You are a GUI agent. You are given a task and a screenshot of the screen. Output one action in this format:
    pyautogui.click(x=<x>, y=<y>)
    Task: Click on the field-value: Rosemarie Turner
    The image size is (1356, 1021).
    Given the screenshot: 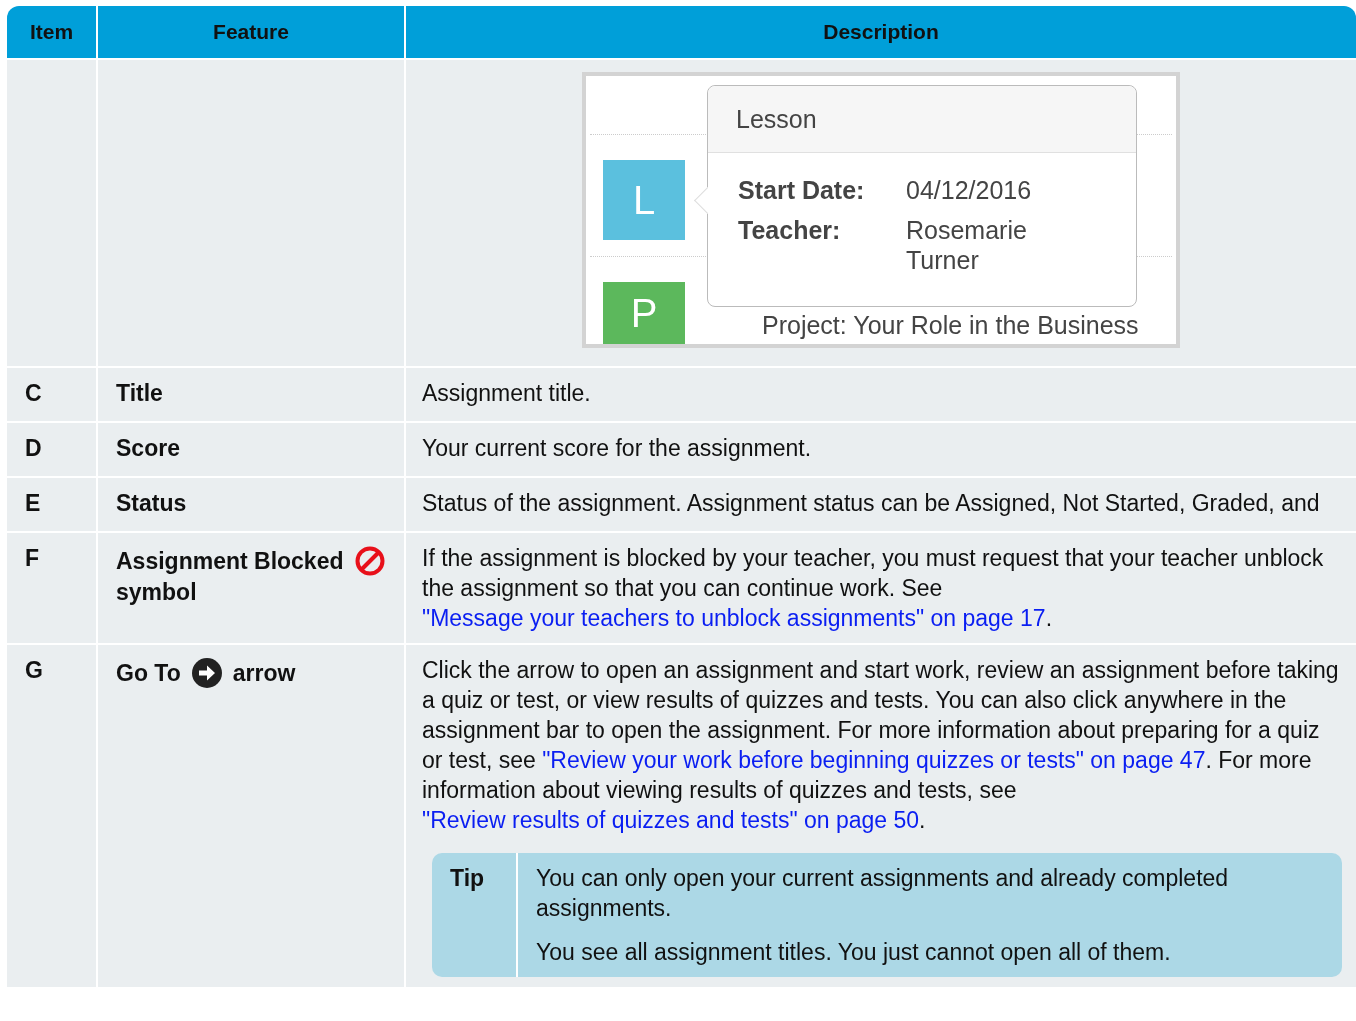 What is the action you would take?
    pyautogui.click(x=967, y=245)
    